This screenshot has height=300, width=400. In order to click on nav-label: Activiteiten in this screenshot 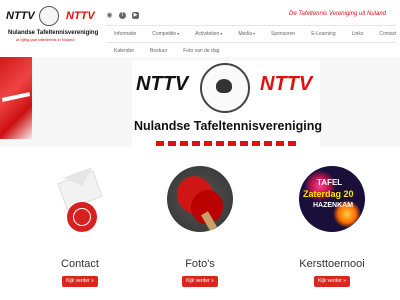, I will do `click(207, 34)`.